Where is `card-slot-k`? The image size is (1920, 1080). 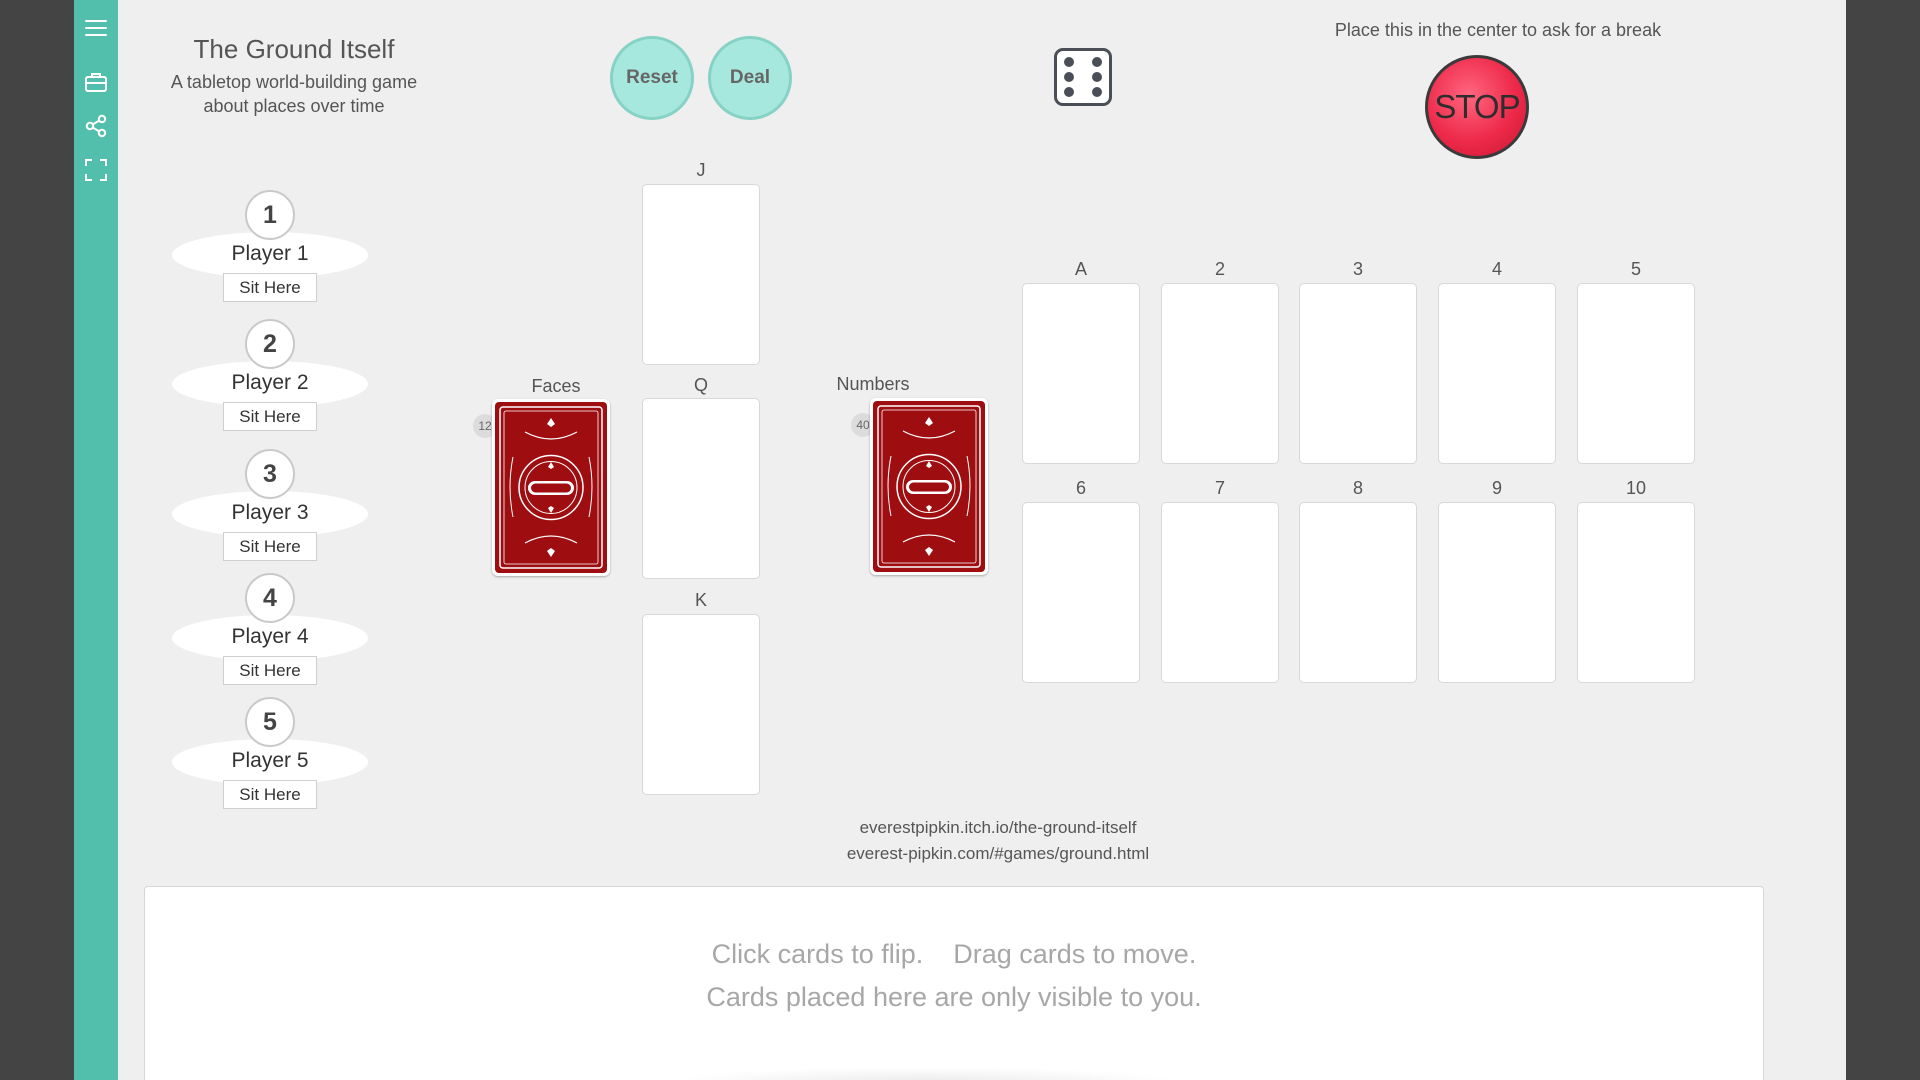
card-slot-k is located at coordinates (701, 704).